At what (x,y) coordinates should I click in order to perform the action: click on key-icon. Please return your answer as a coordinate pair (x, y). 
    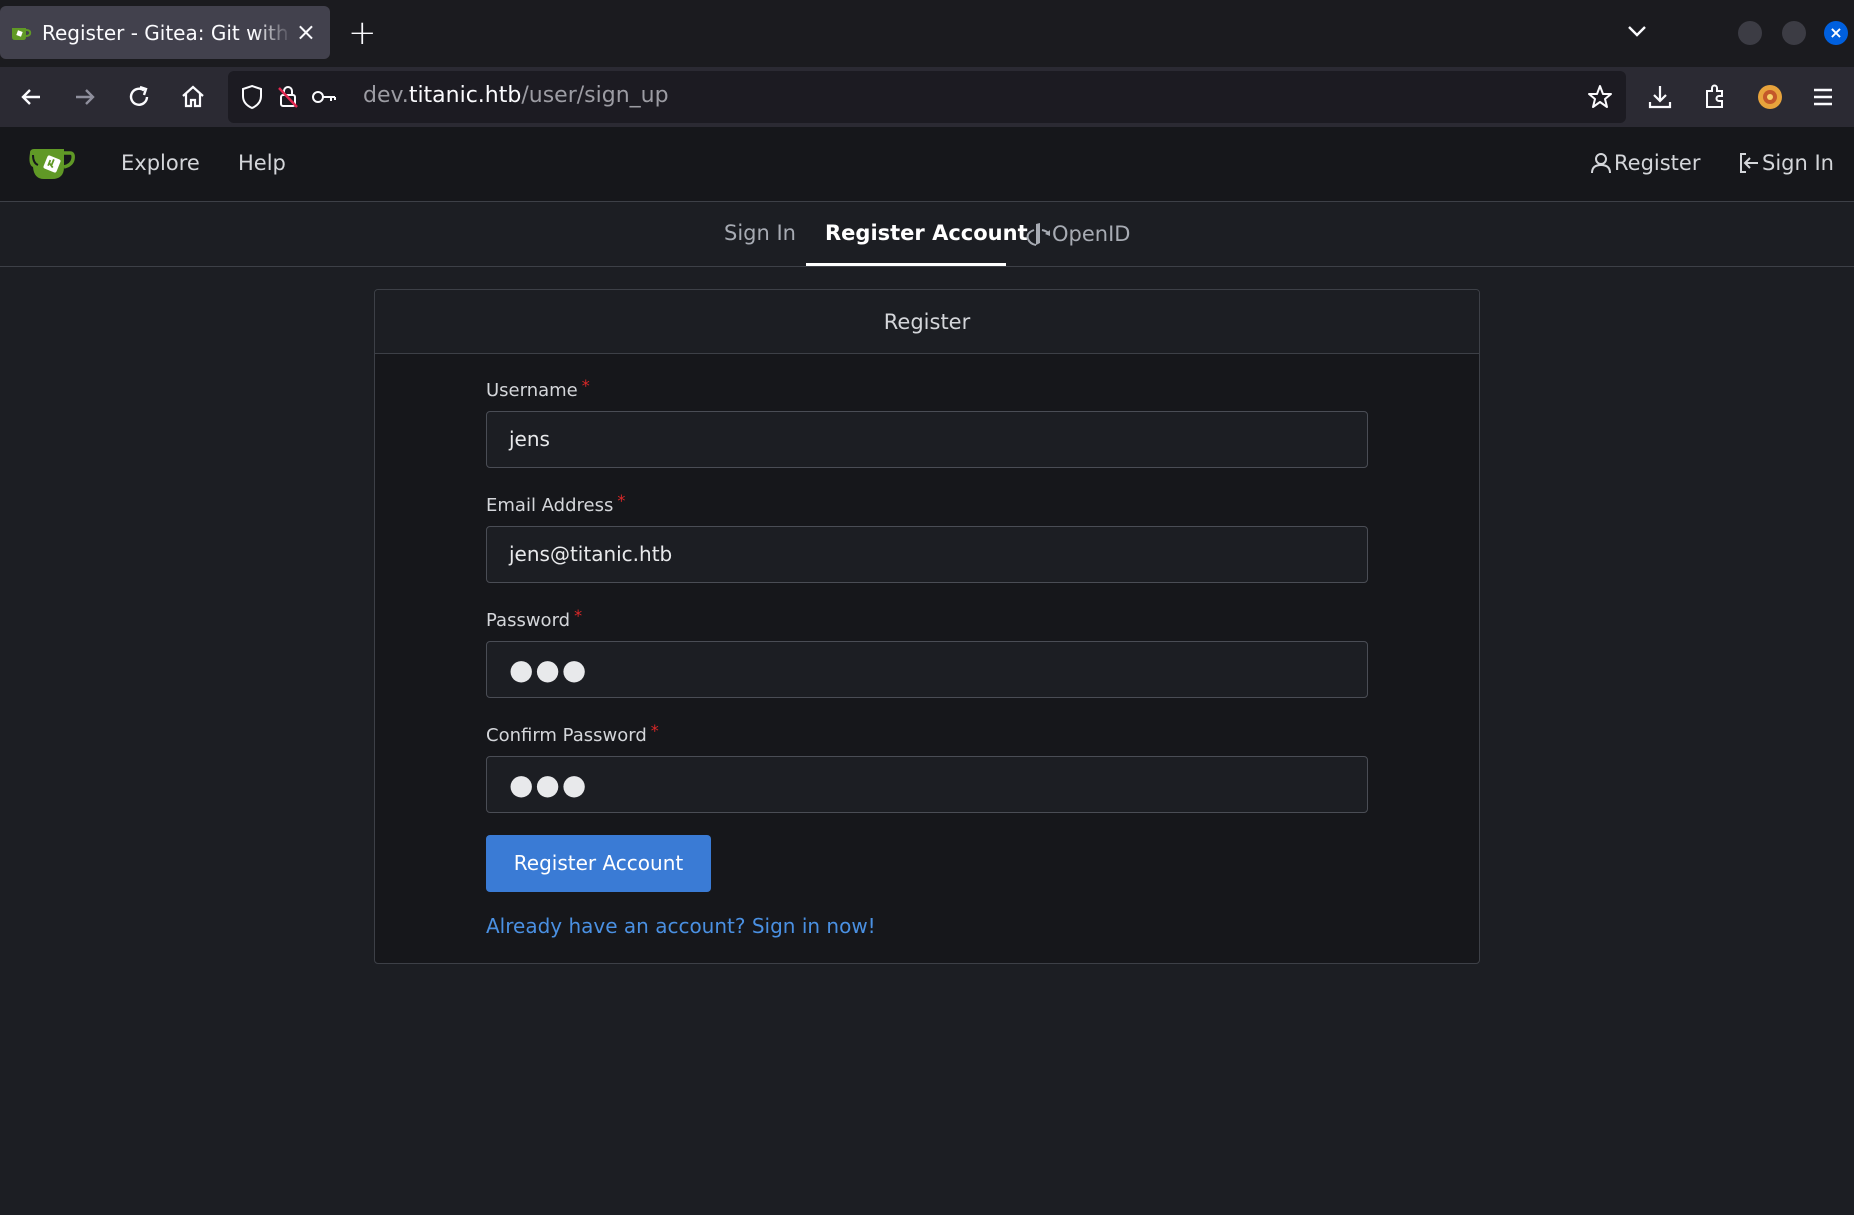
    Looking at the image, I should click on (324, 97).